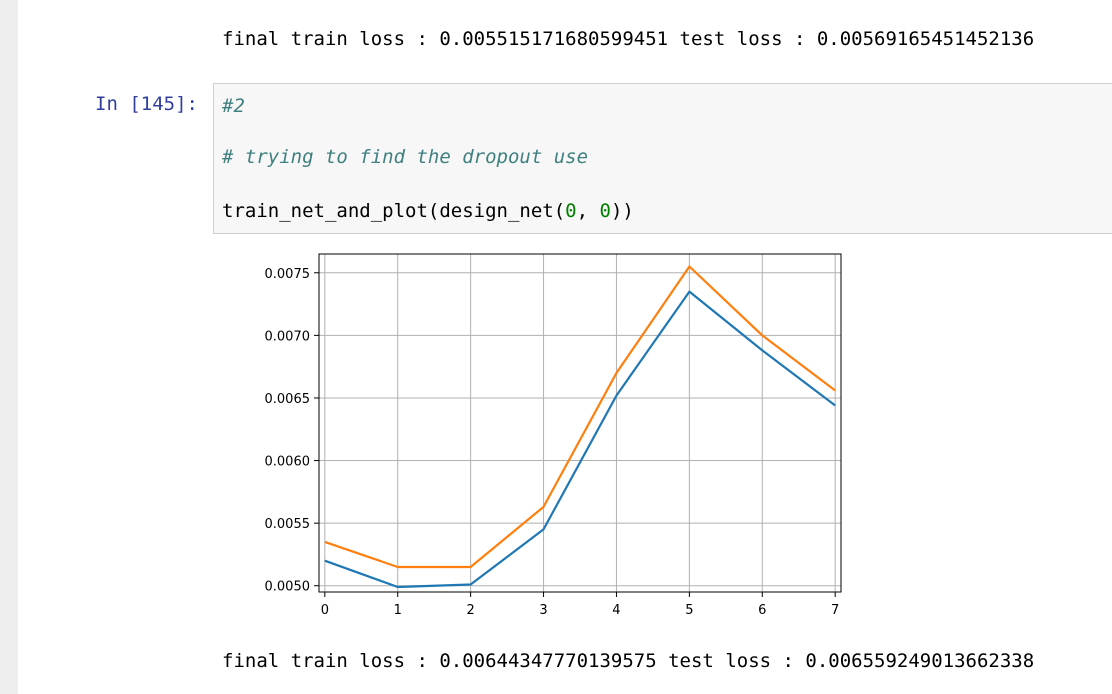 This screenshot has height=694, width=1112. Describe the element at coordinates (616, 610) in the screenshot. I see `x-tick-label: 4` at that location.